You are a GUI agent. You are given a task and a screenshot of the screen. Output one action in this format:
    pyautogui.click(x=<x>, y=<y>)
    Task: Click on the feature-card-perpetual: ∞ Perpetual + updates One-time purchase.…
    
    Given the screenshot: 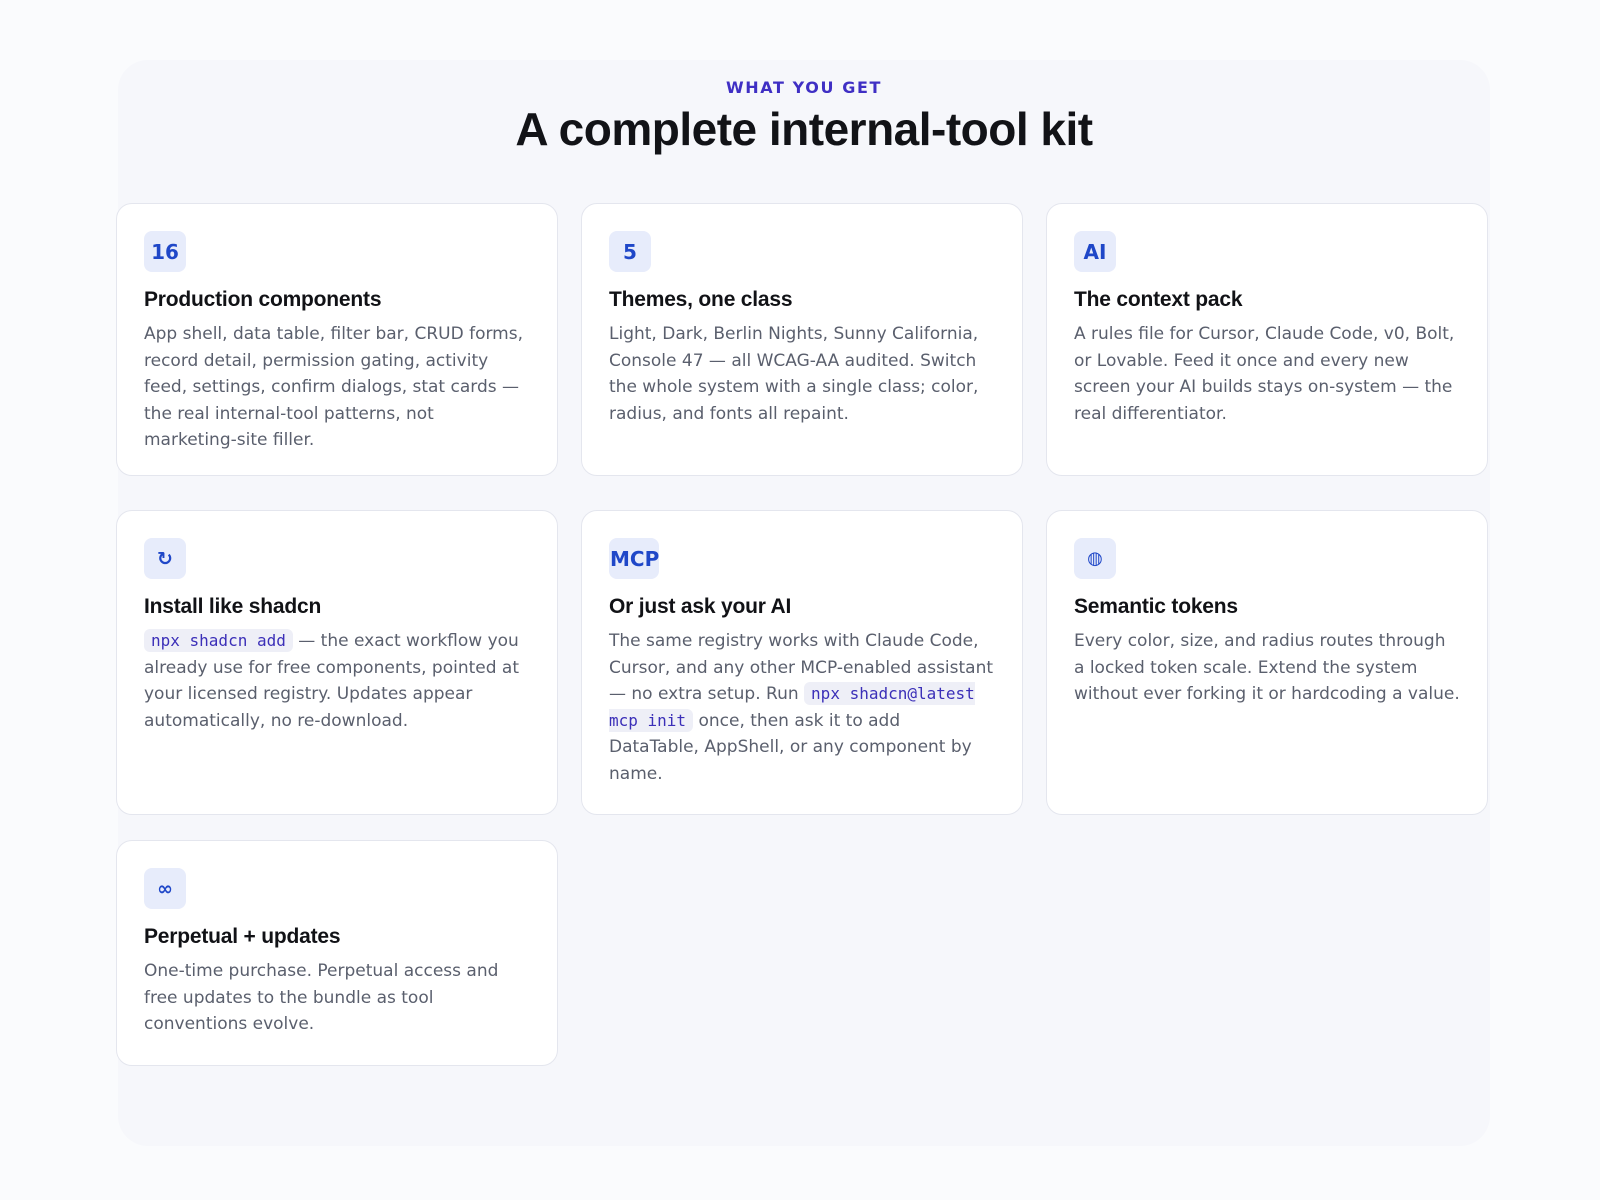 What is the action you would take?
    pyautogui.click(x=337, y=953)
    